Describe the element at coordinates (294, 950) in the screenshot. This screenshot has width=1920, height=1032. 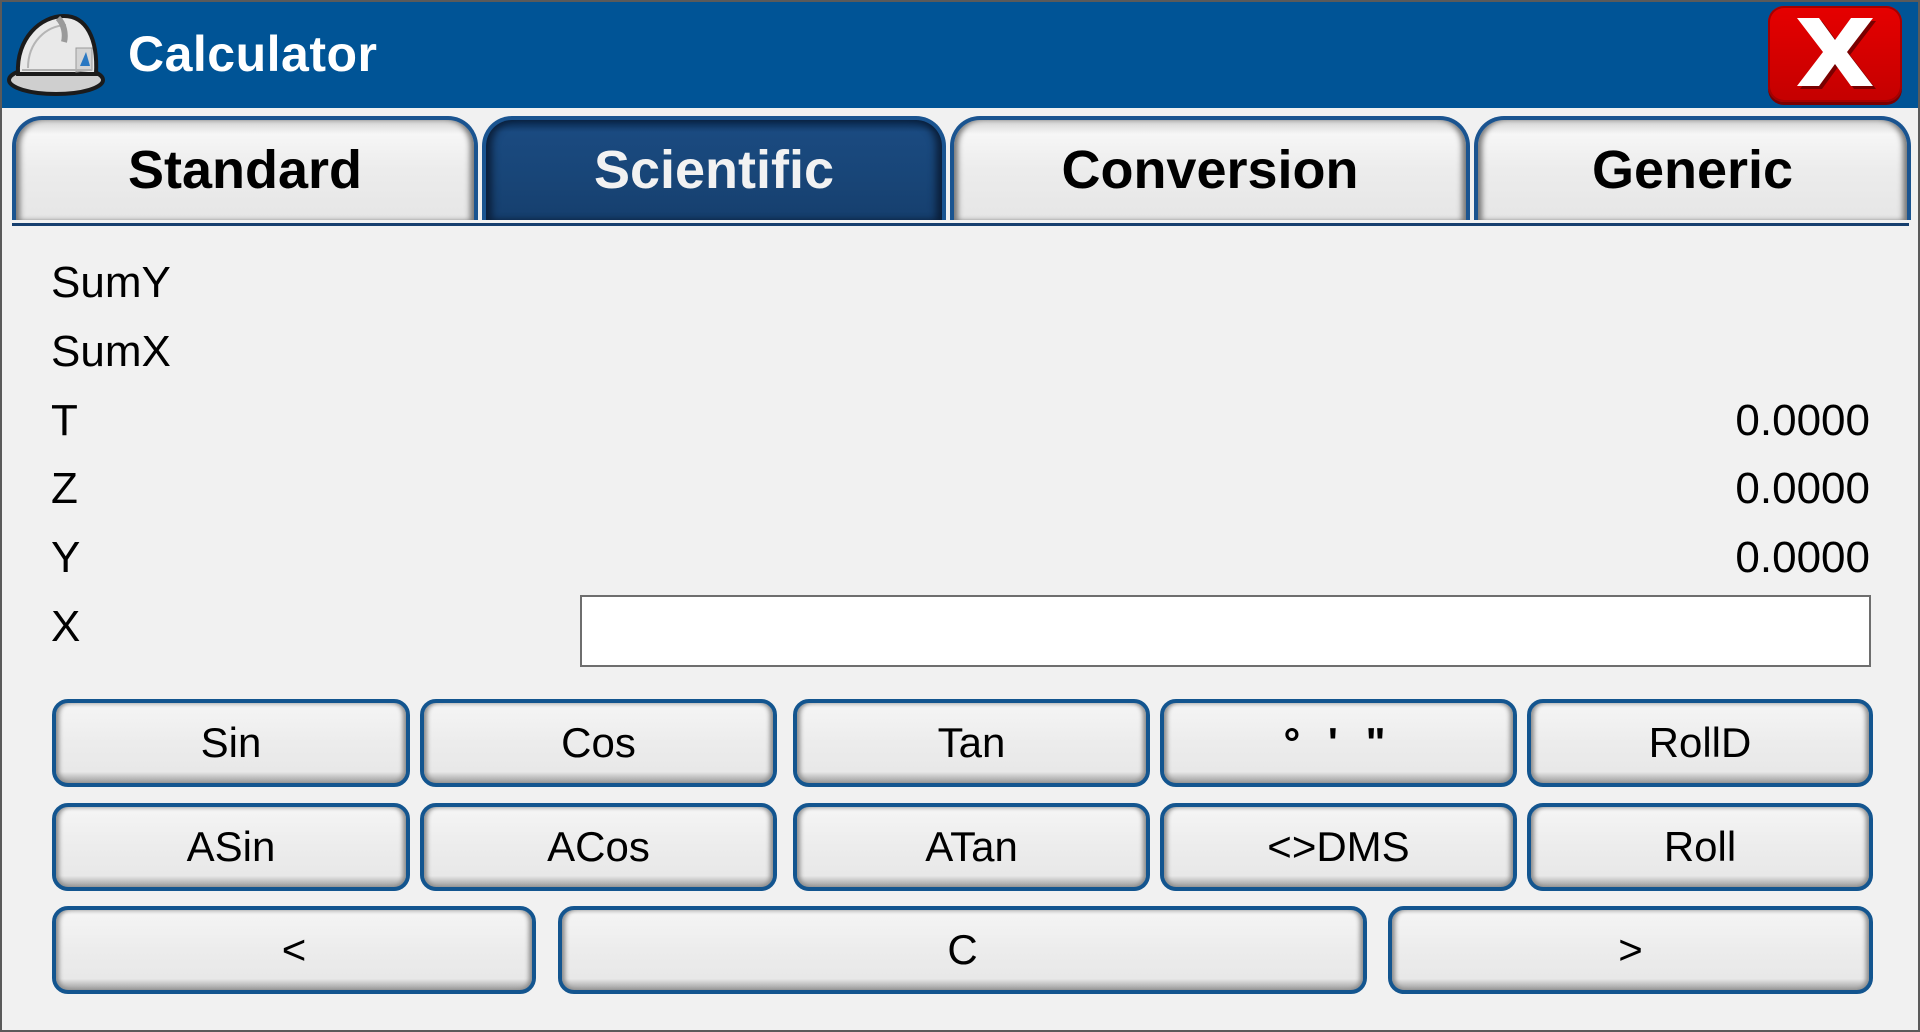
I see `backspace-left-button: <` at that location.